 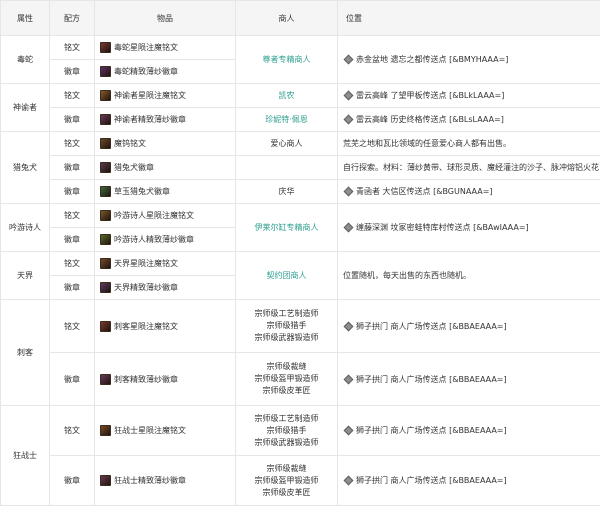 What do you see at coordinates (407, 275) in the screenshot?
I see `location-text: 位置随机，每天出售的东西也随机。` at bounding box center [407, 275].